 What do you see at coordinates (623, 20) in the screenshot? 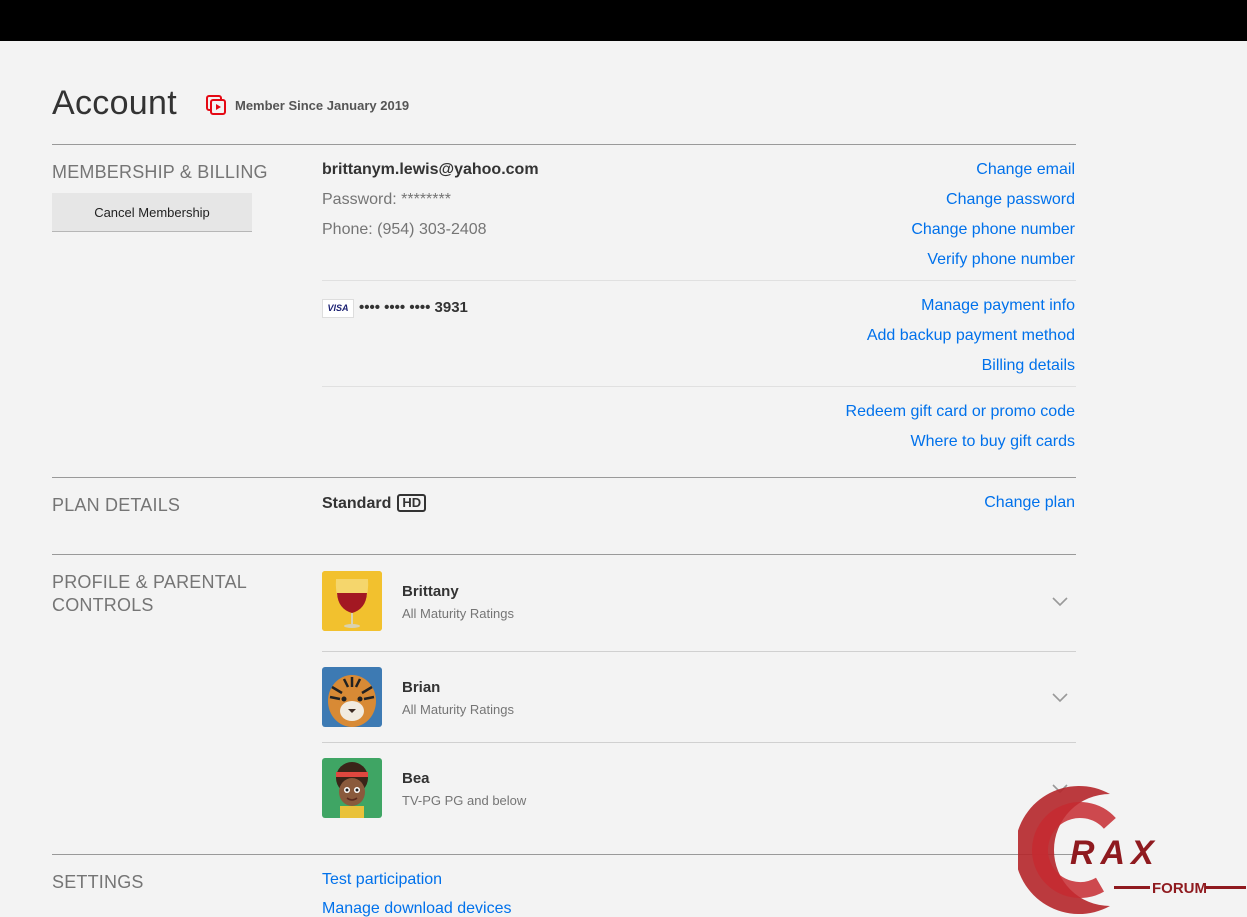
I see `top-bar` at bounding box center [623, 20].